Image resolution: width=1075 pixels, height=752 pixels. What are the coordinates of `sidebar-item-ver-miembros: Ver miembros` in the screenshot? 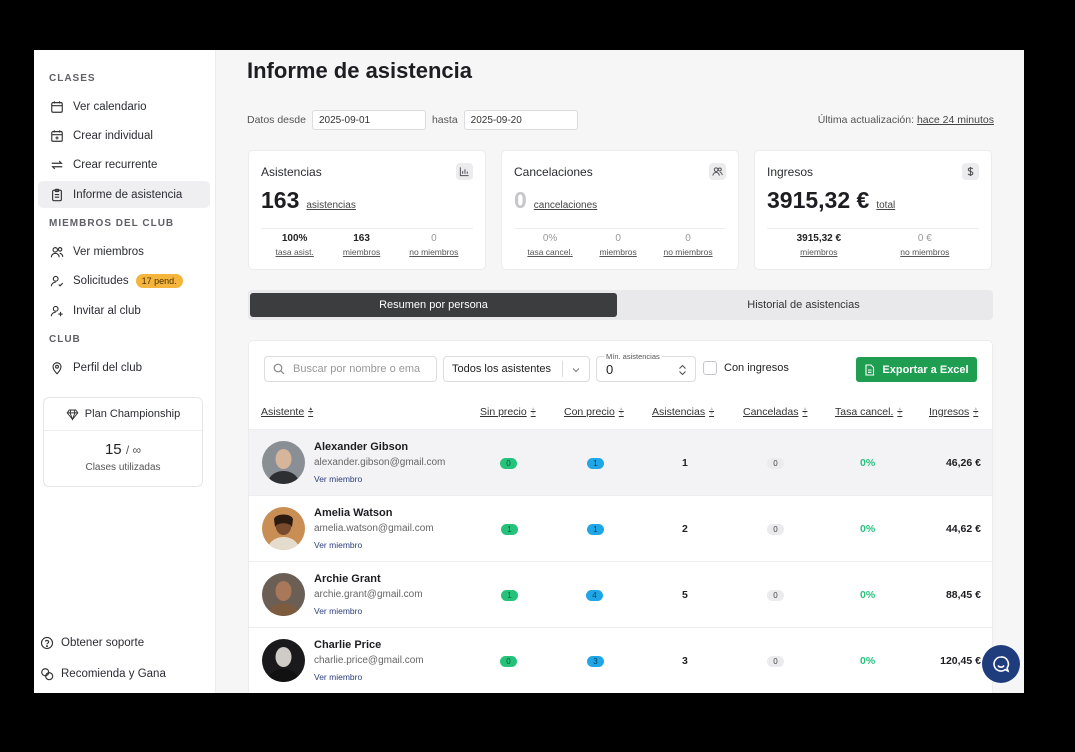 It's located at (124, 251).